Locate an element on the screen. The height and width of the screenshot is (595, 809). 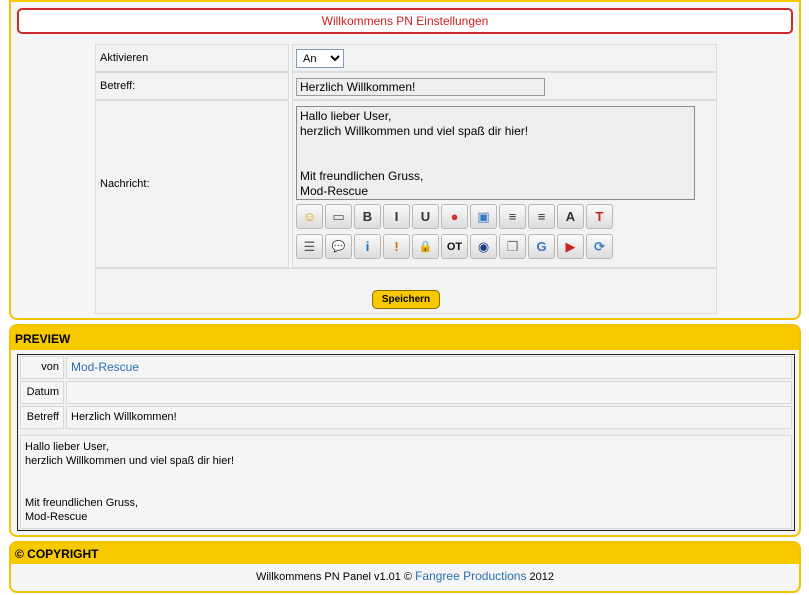
settings-title: Willkommens PN Einstellungen is located at coordinates (405, 21).